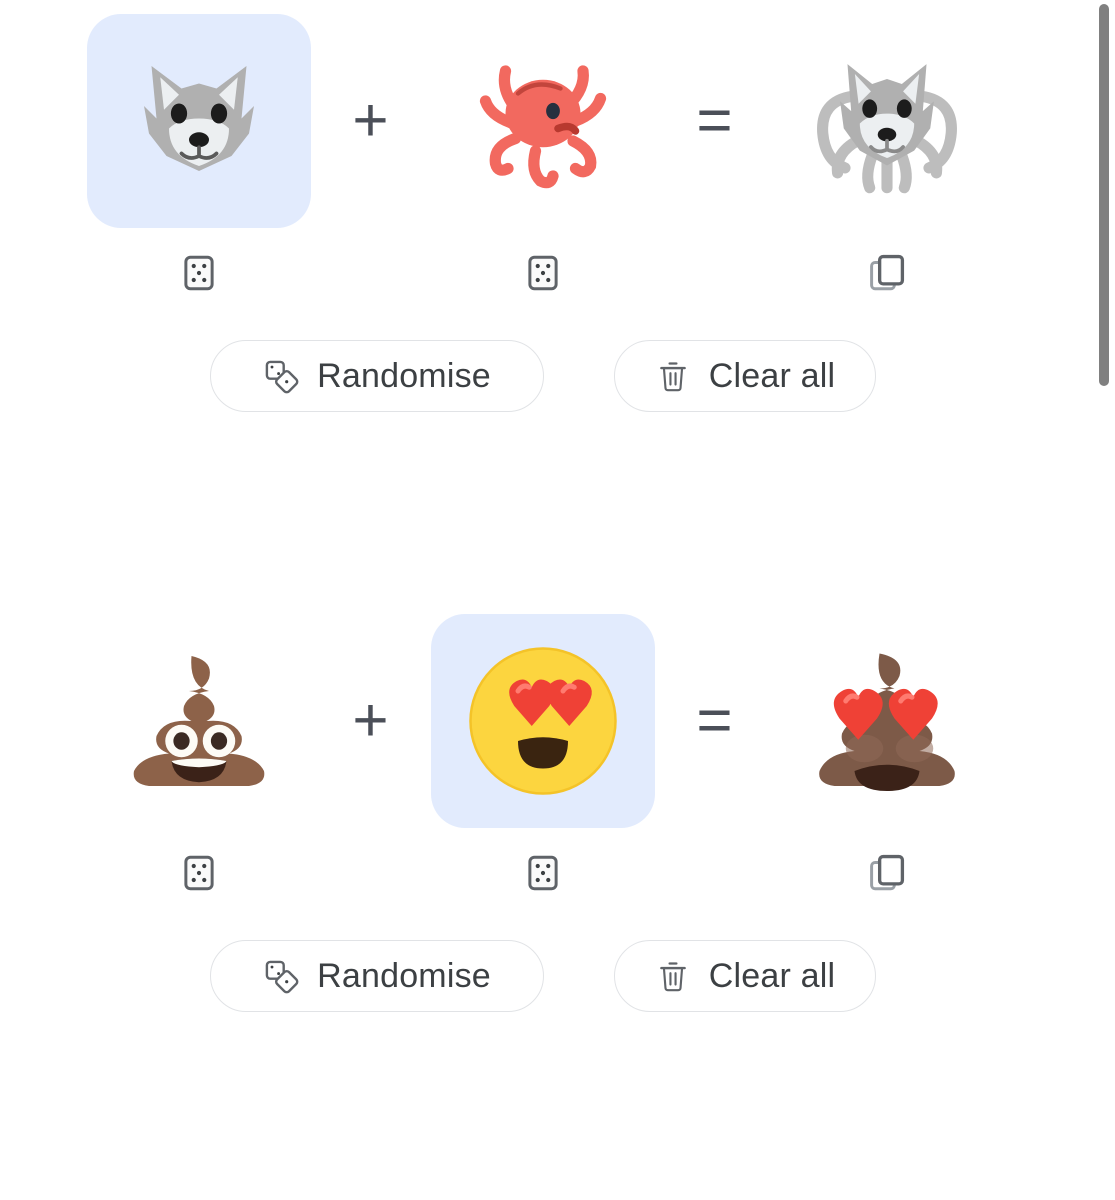 Image resolution: width=1115 pixels, height=1200 pixels. I want to click on pile-of-poo-emoji, so click(199, 721).